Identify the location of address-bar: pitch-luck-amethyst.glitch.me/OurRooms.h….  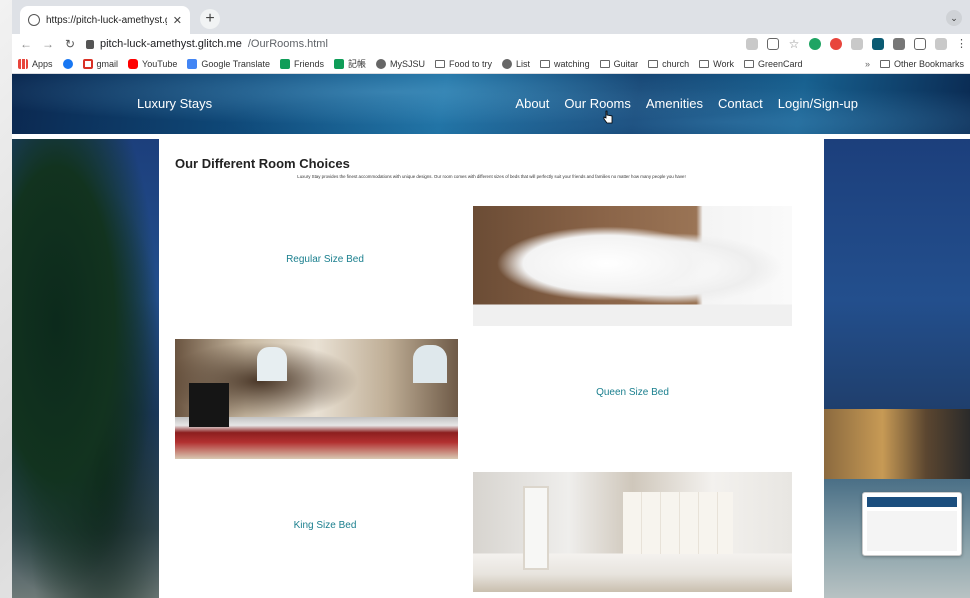
(207, 44).